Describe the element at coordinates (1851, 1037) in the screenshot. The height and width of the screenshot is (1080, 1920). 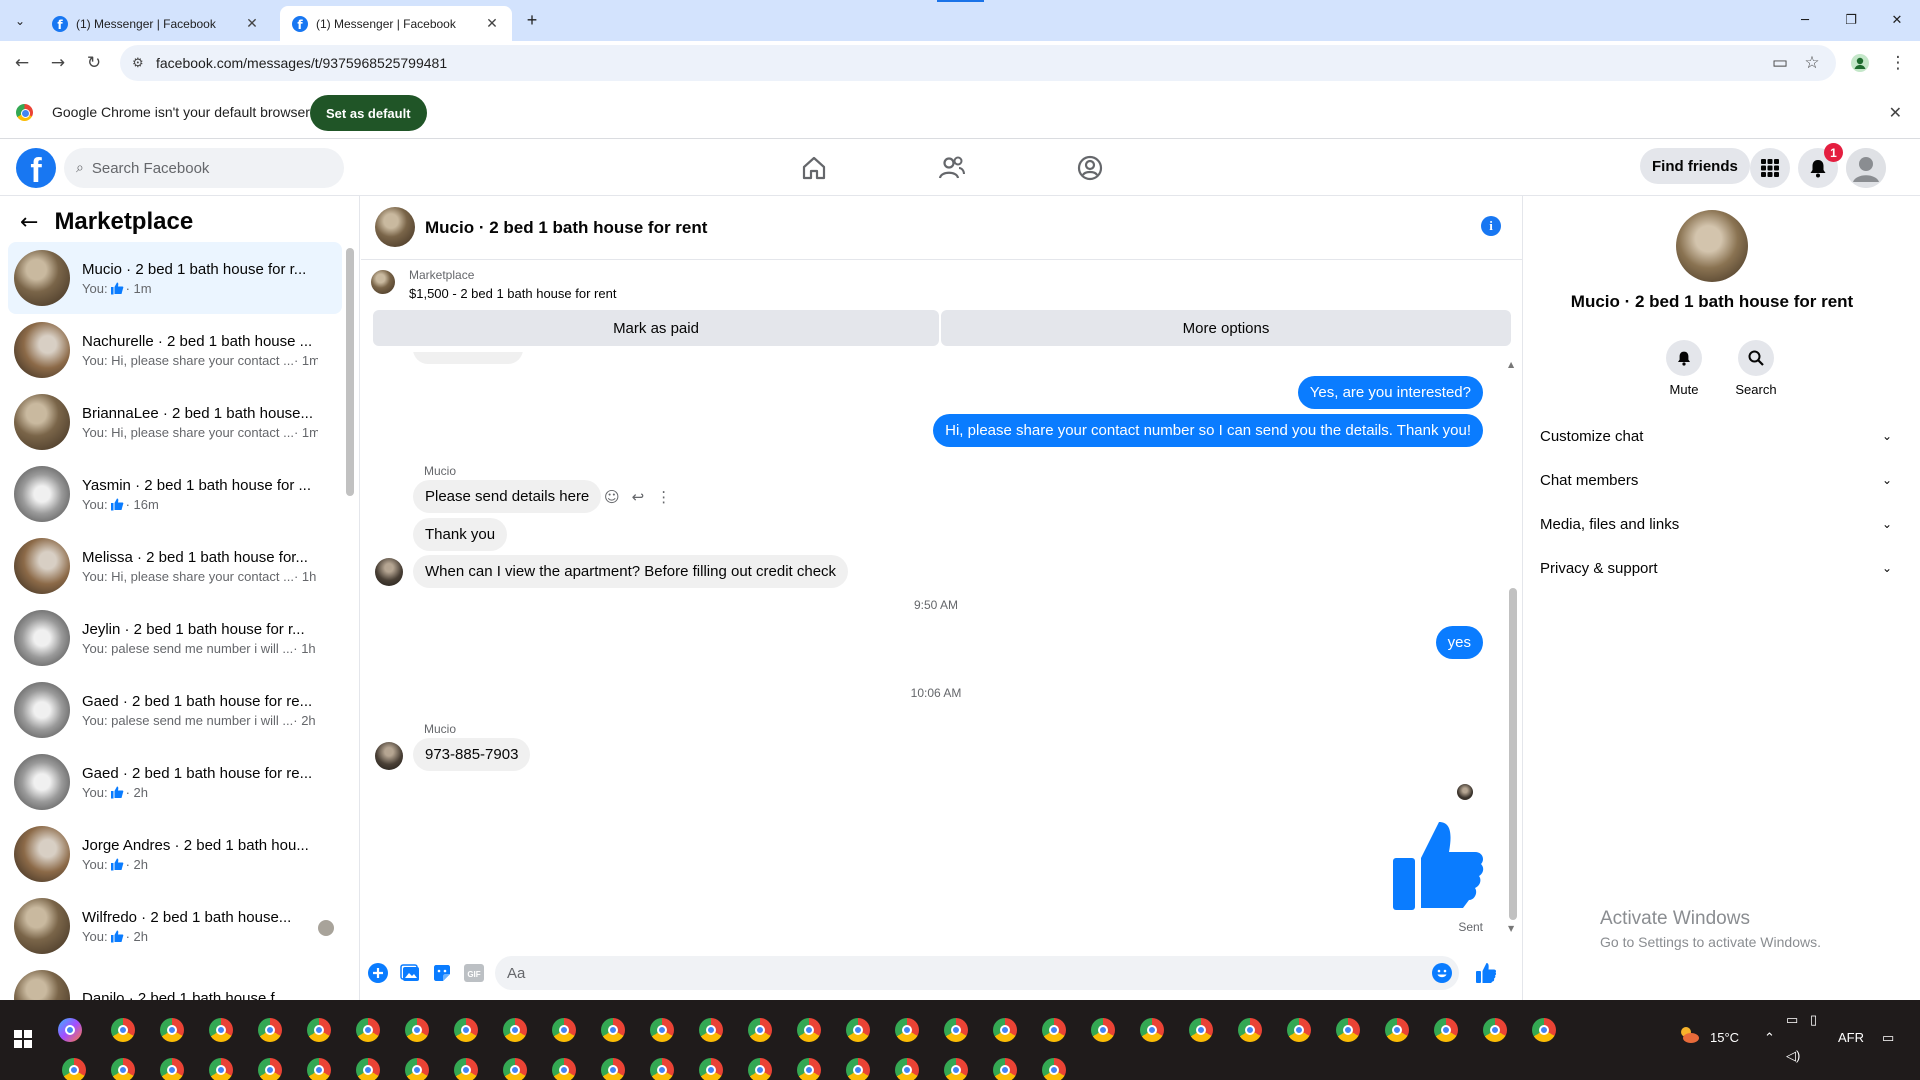
I see `input-language: AFR` at that location.